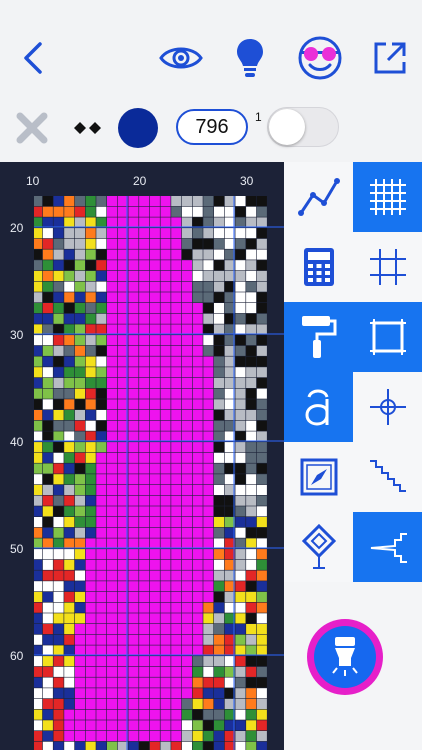  What do you see at coordinates (387, 267) in the screenshot?
I see `coarse-grid-button` at bounding box center [387, 267].